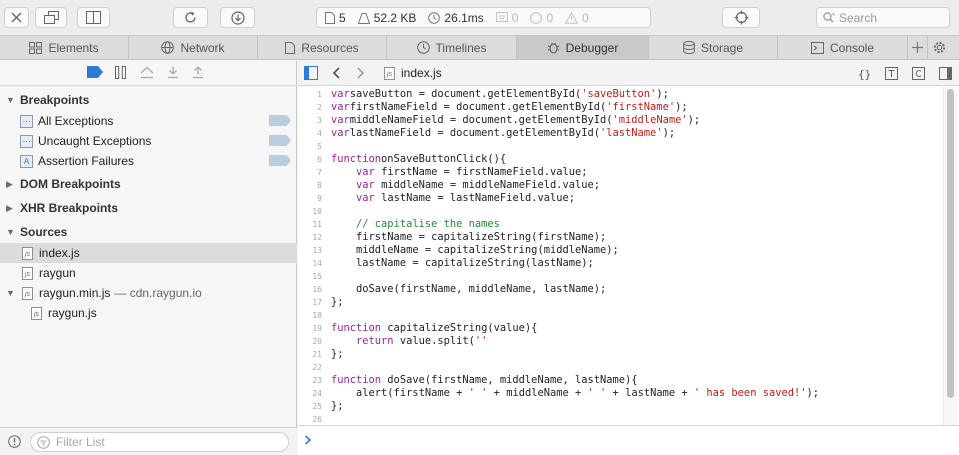 Image resolution: width=959 pixels, height=455 pixels. I want to click on code-scrollbar, so click(950, 256).